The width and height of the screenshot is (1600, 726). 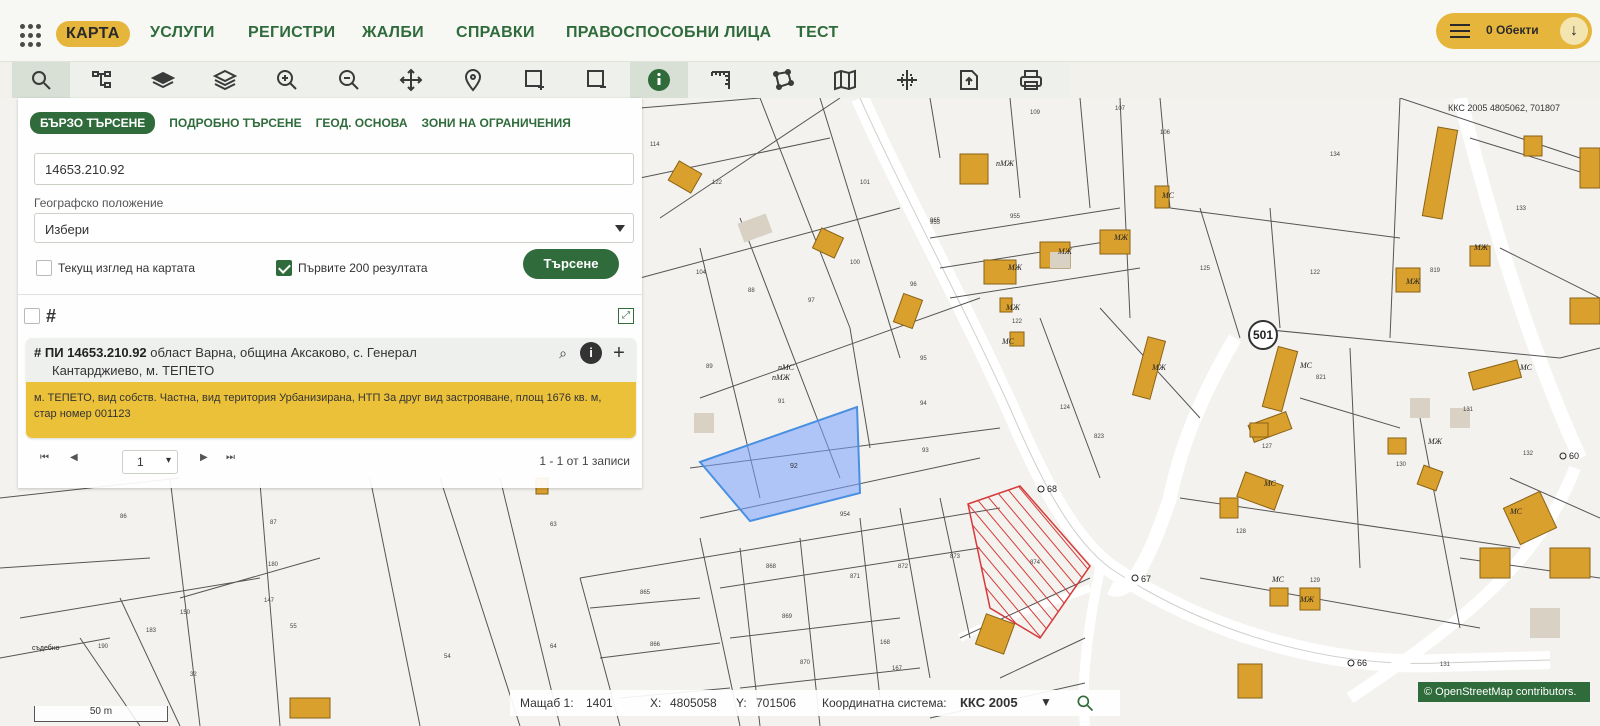 I want to click on zoom-in-tool, so click(x=287, y=80).